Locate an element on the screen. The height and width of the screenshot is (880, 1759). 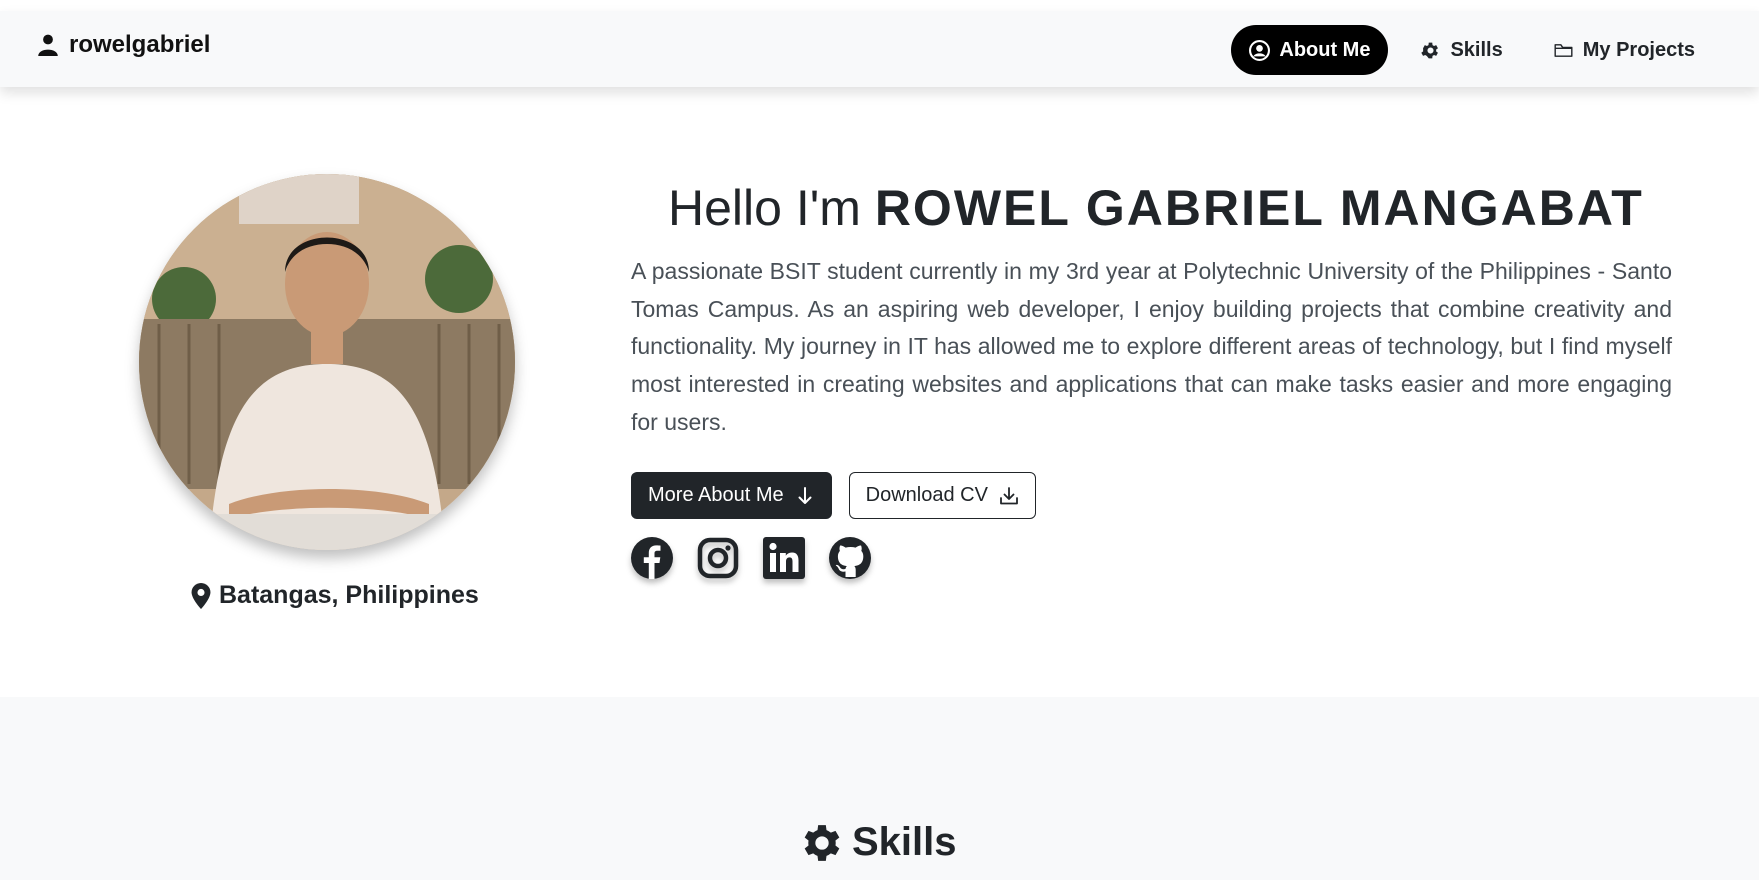
hero-buttons: More About Me Download CV is located at coordinates (833, 495).